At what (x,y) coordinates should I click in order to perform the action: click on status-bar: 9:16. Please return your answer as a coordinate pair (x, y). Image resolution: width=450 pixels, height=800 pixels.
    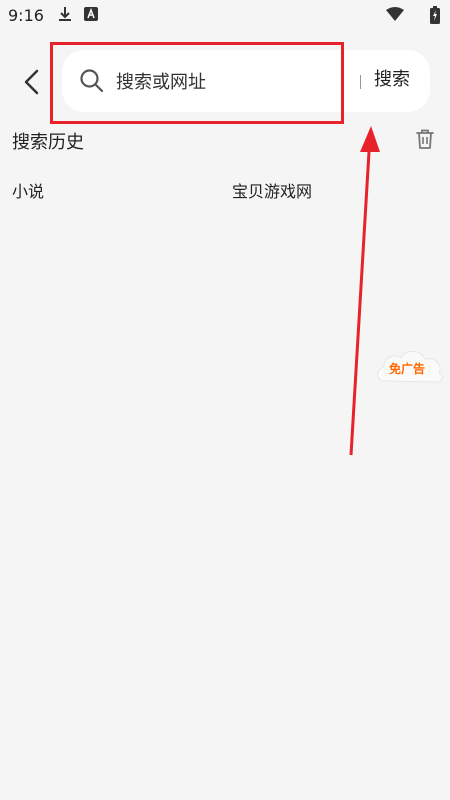
    Looking at the image, I should click on (225, 17).